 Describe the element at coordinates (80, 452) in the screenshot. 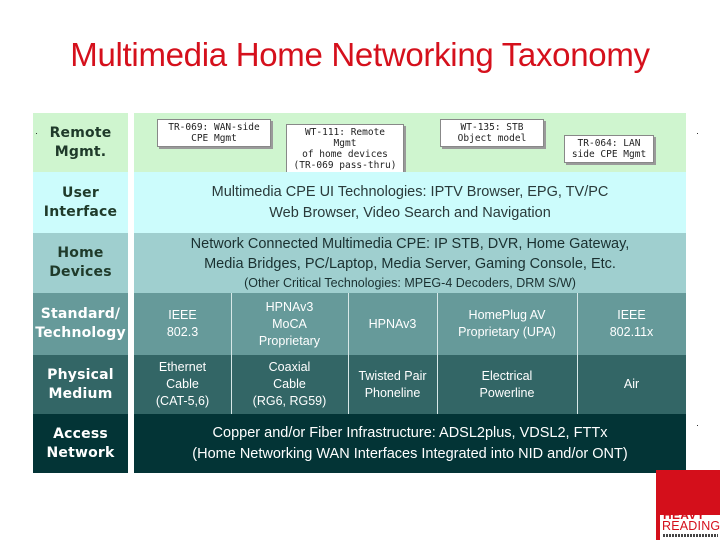

I see `label-line: Network` at that location.